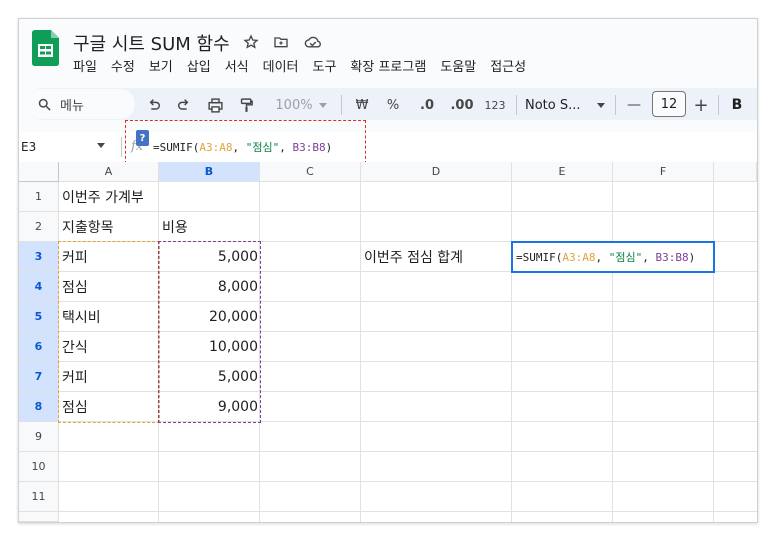 This screenshot has width=774, height=539. Describe the element at coordinates (625, 257) in the screenshot. I see `cell-formula-criterion: "점심"` at that location.